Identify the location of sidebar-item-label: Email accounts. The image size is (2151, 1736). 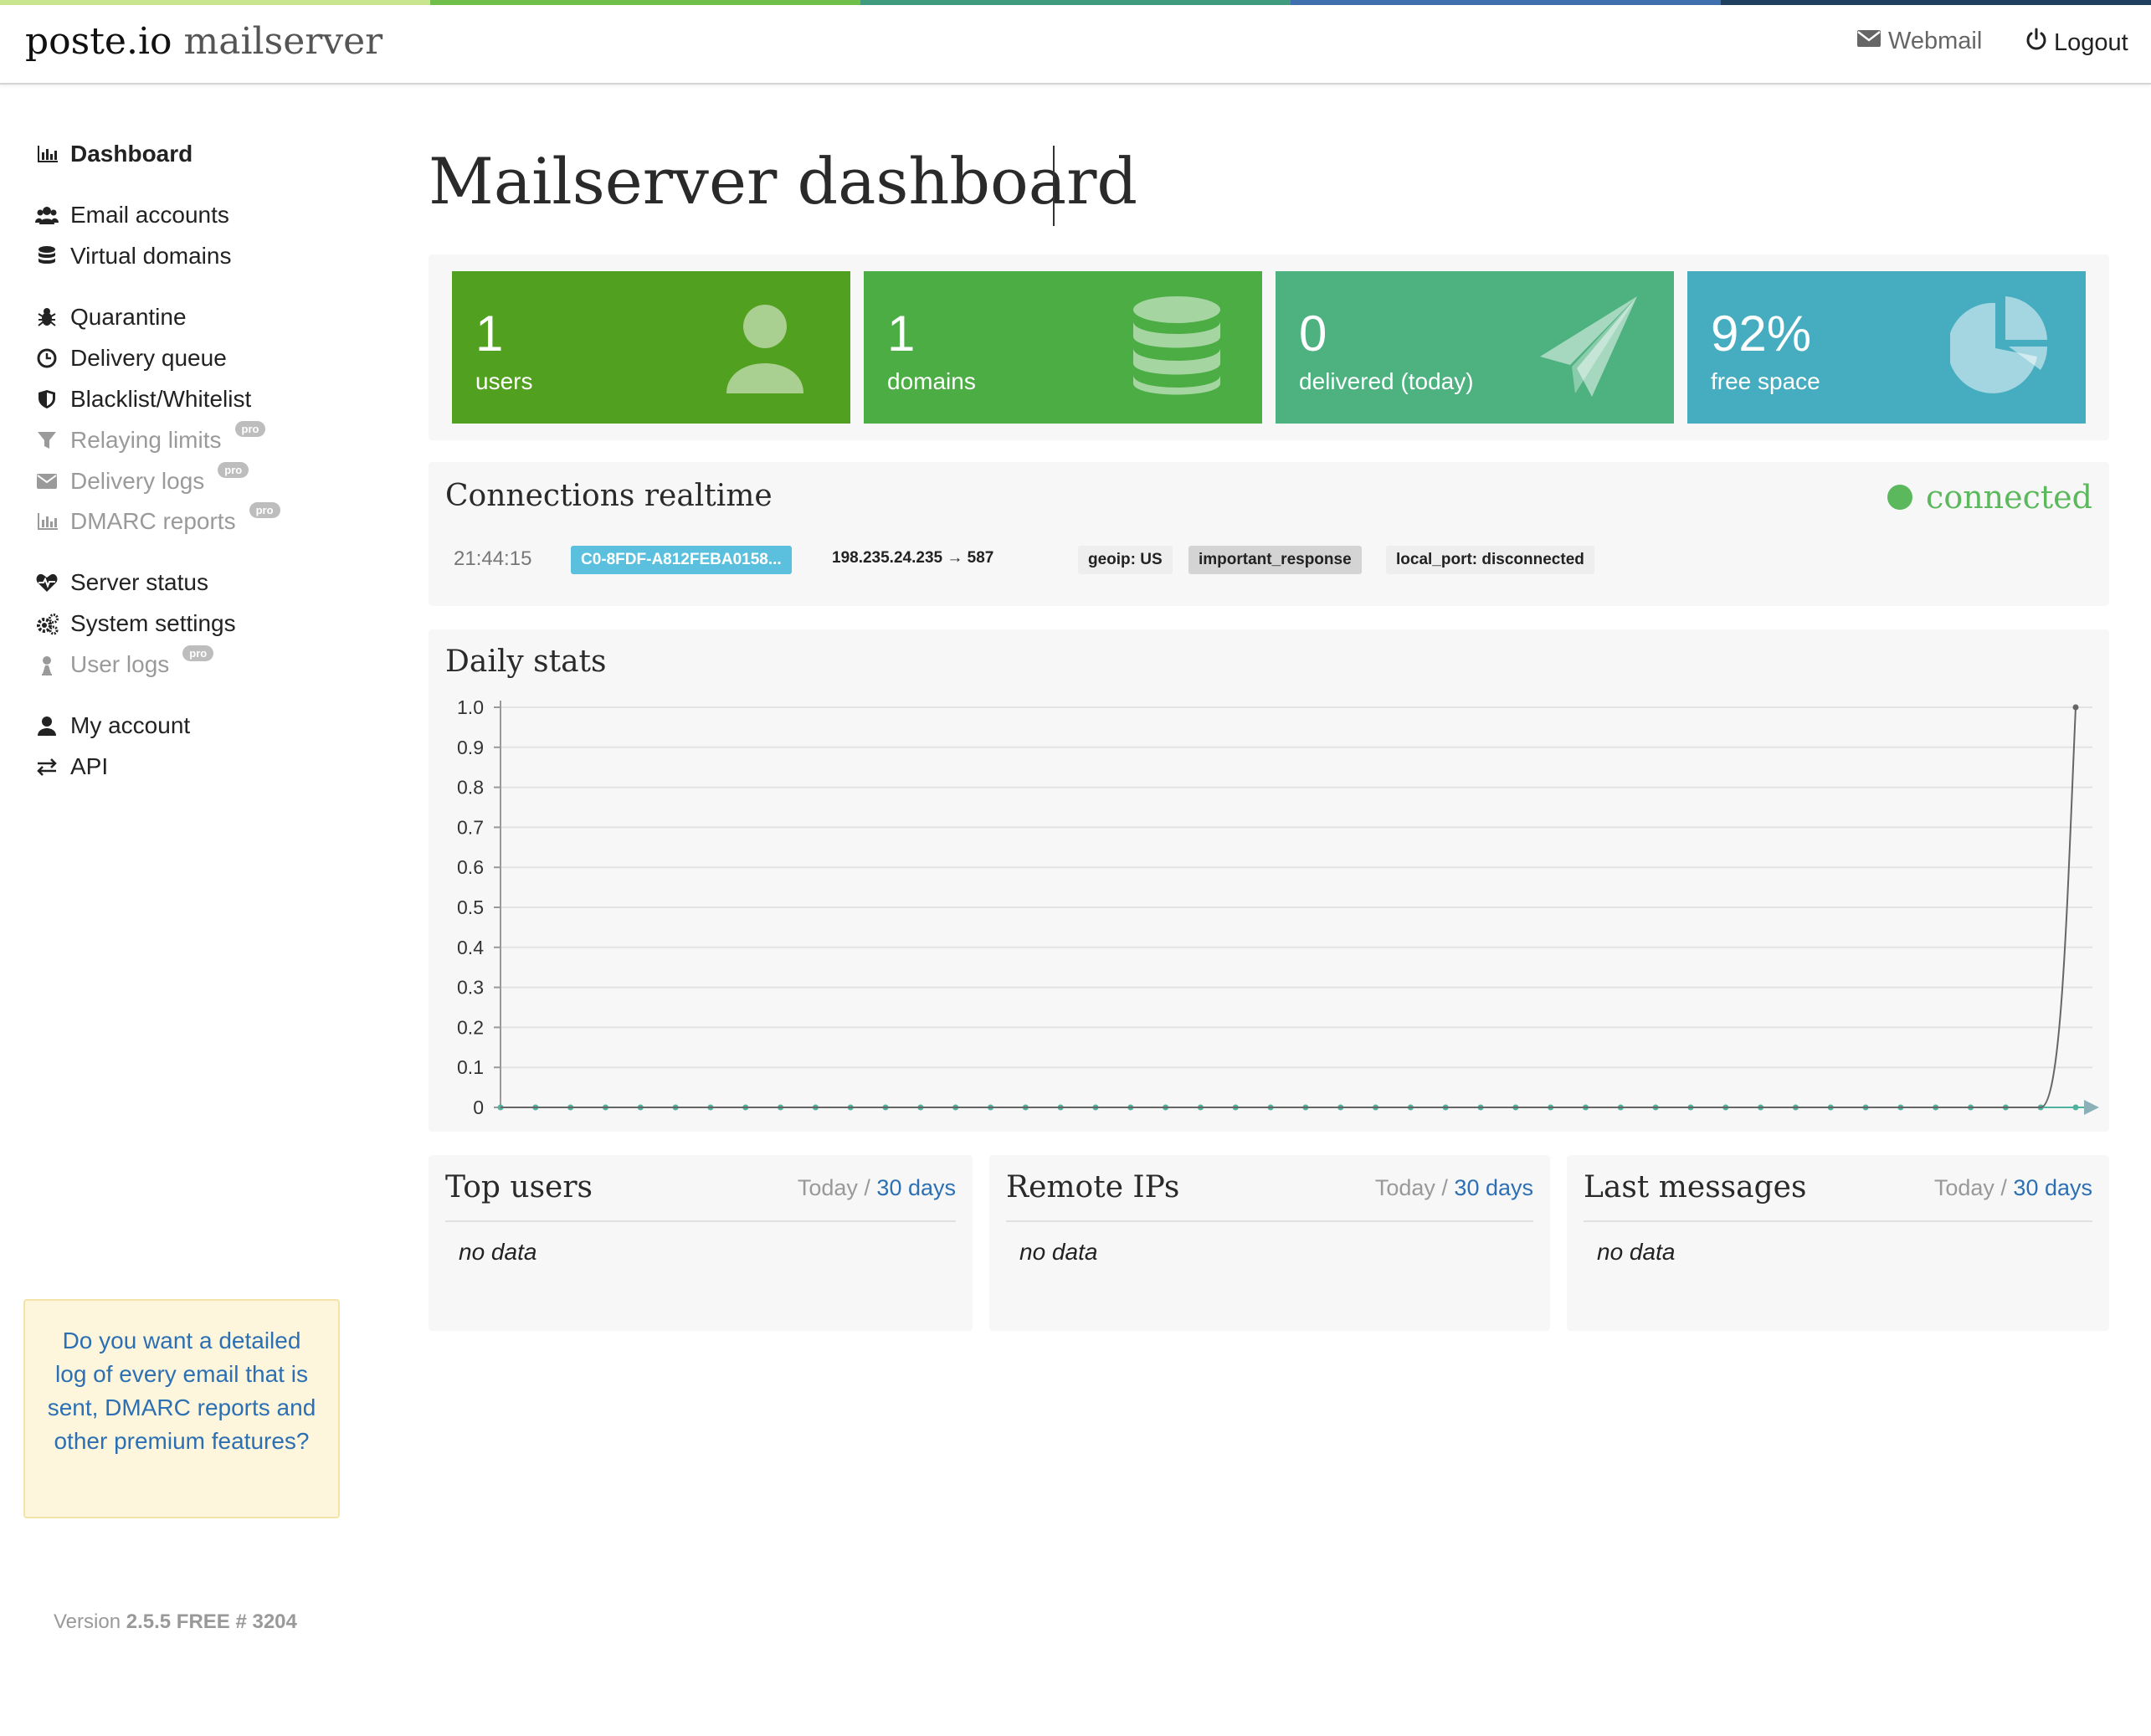
(149, 215).